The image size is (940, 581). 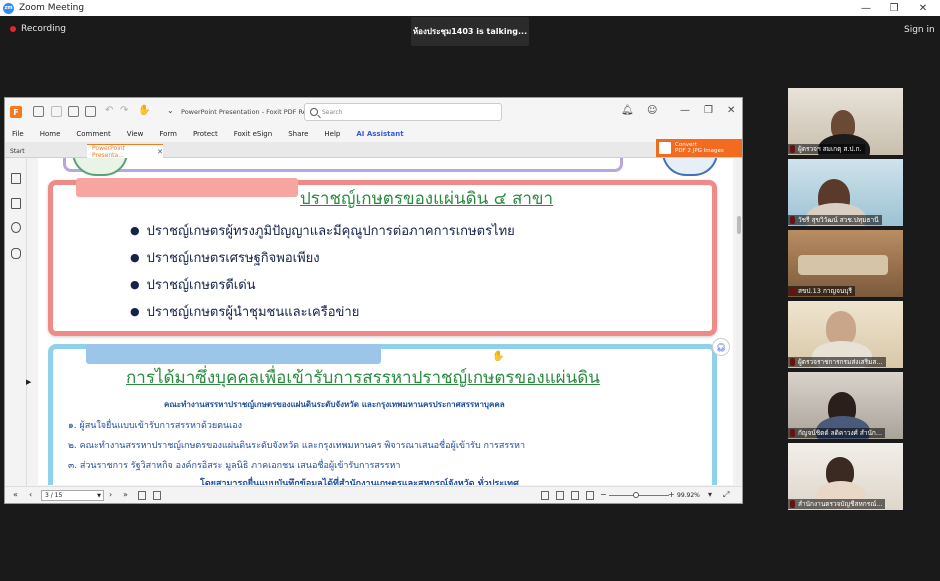 What do you see at coordinates (8, 8) in the screenshot?
I see `zoom-logo-icon: zm` at bounding box center [8, 8].